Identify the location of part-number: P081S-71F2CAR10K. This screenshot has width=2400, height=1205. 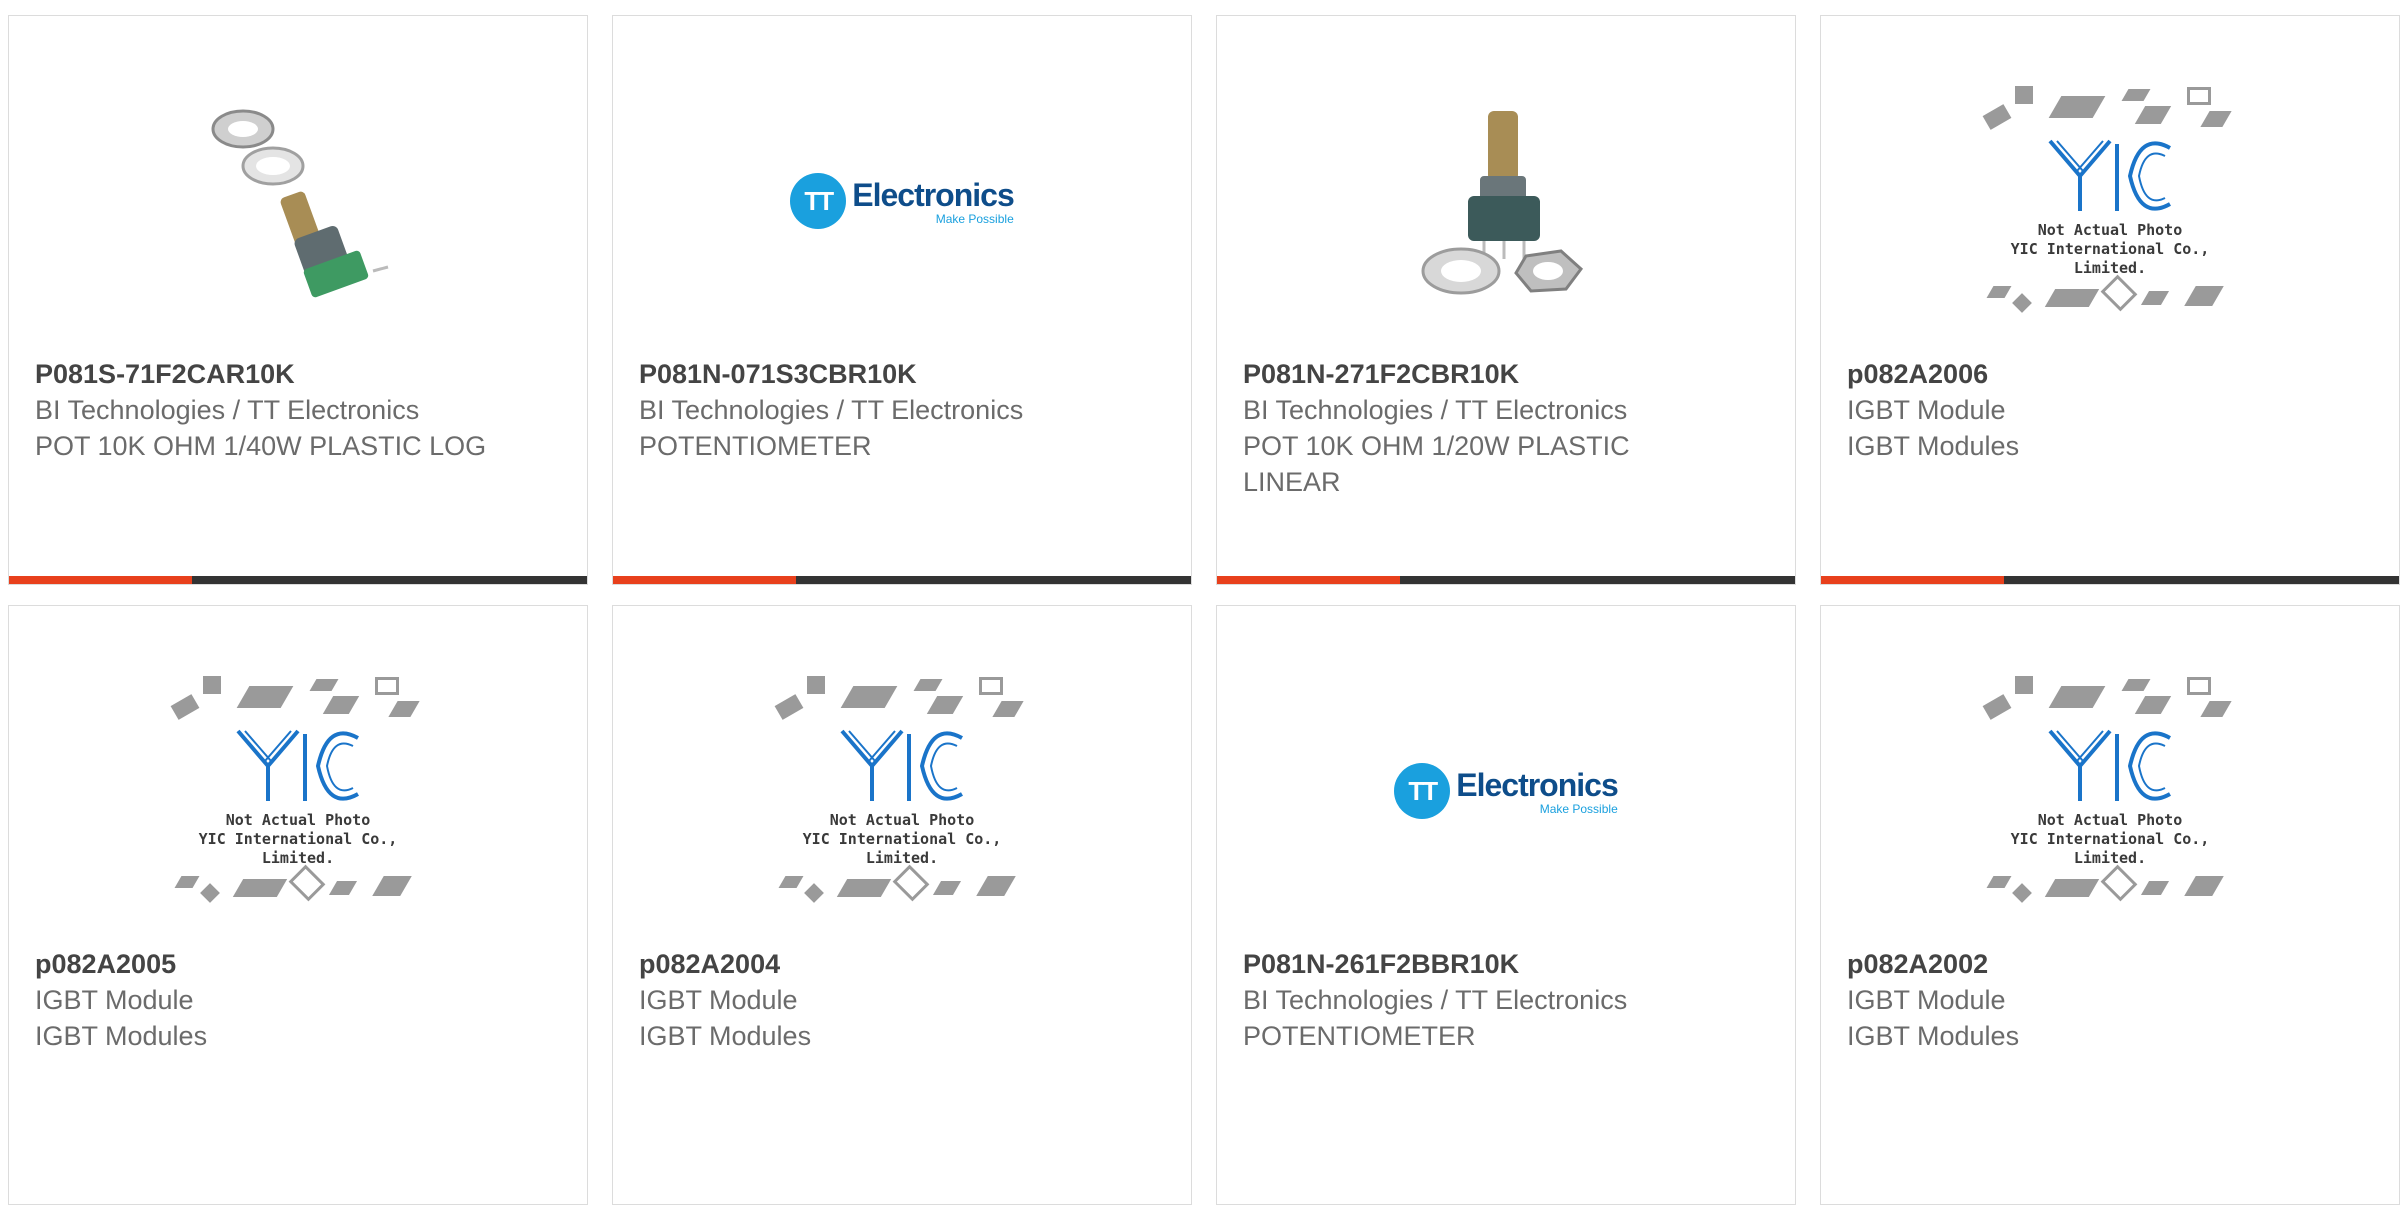
(165, 374).